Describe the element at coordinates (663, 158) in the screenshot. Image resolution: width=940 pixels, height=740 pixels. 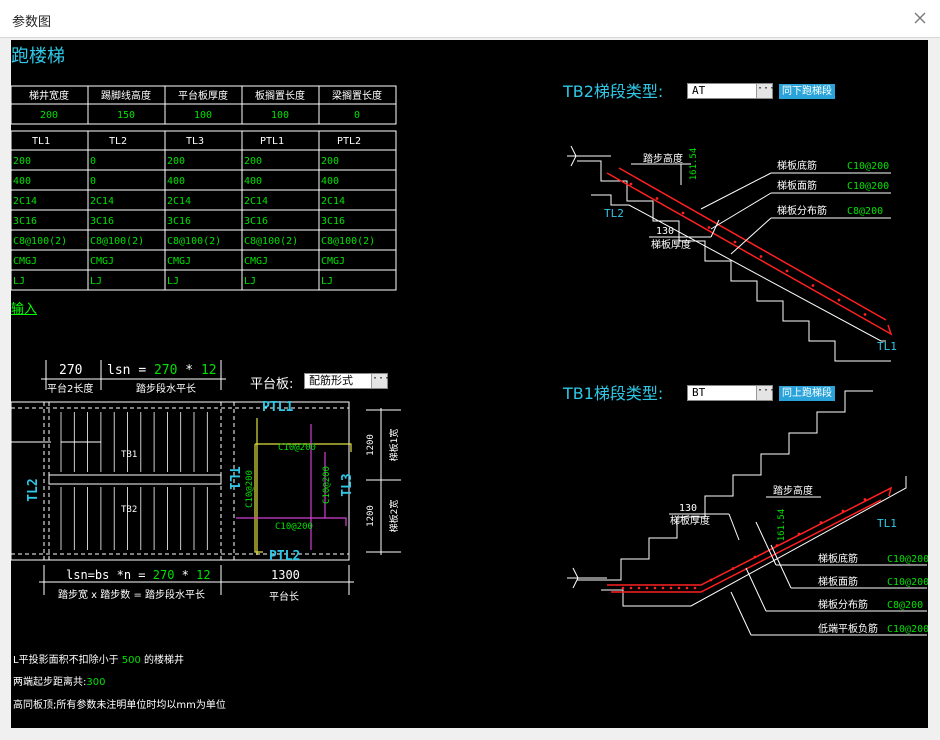
I see `tb2-step-height: 踏步高度` at that location.